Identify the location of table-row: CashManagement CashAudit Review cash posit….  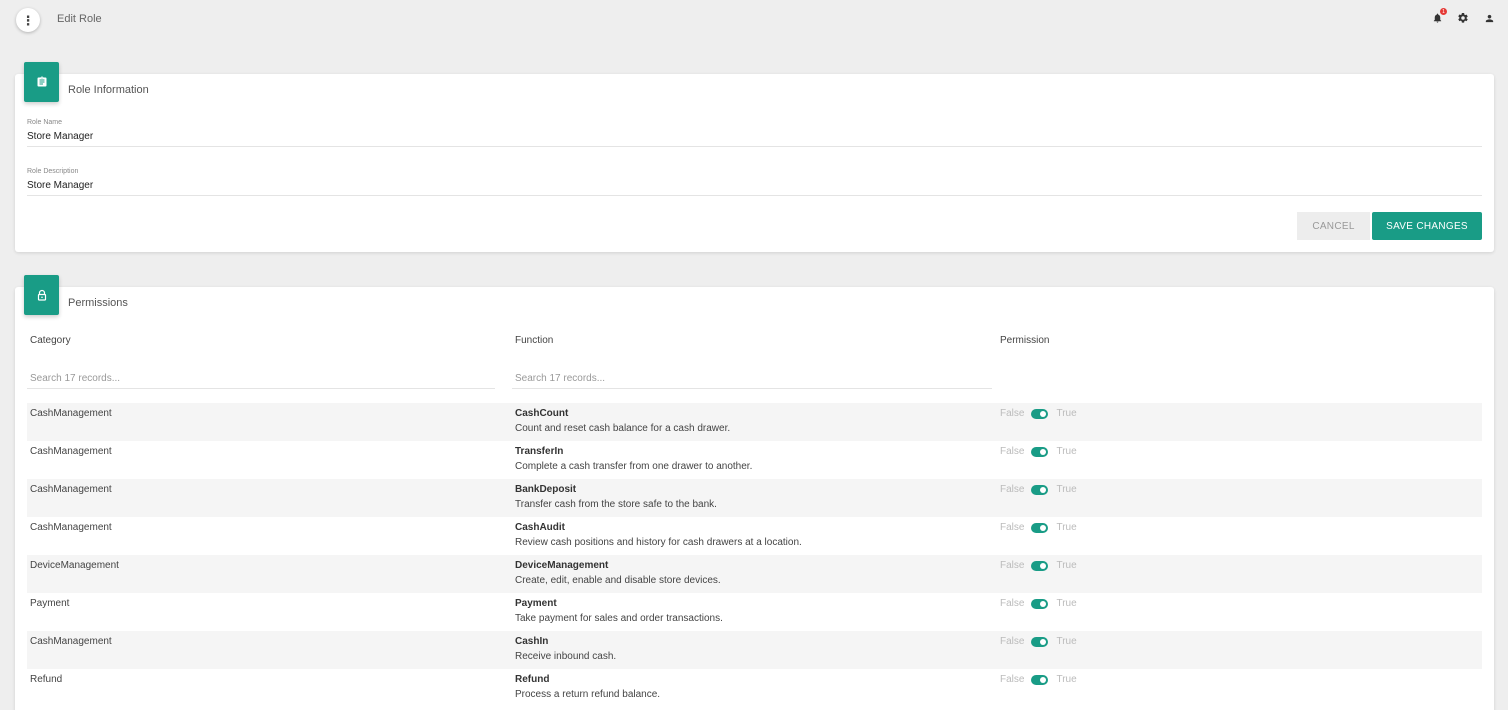
(754, 536).